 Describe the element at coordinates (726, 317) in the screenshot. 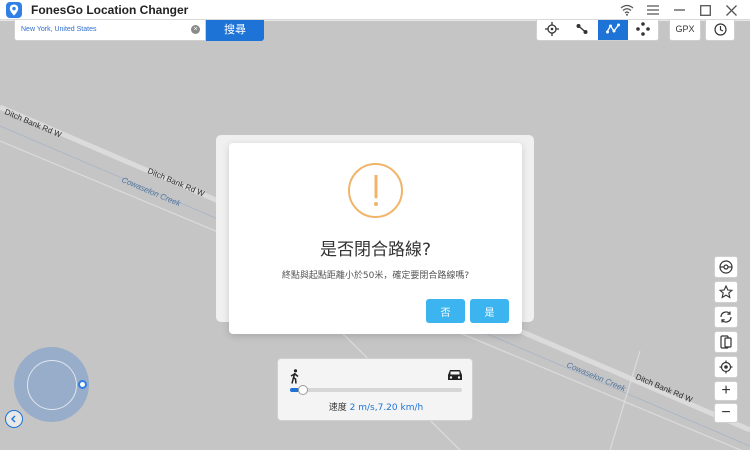

I see `refresh-icon` at that location.